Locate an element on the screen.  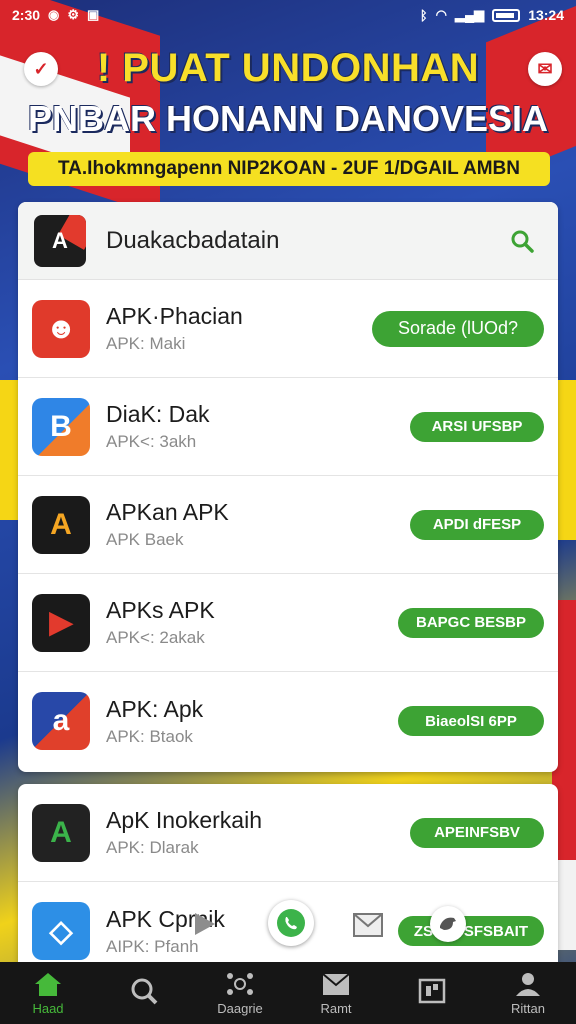
app-subtitle: APK<: 3akh is located at coordinates (151, 441).